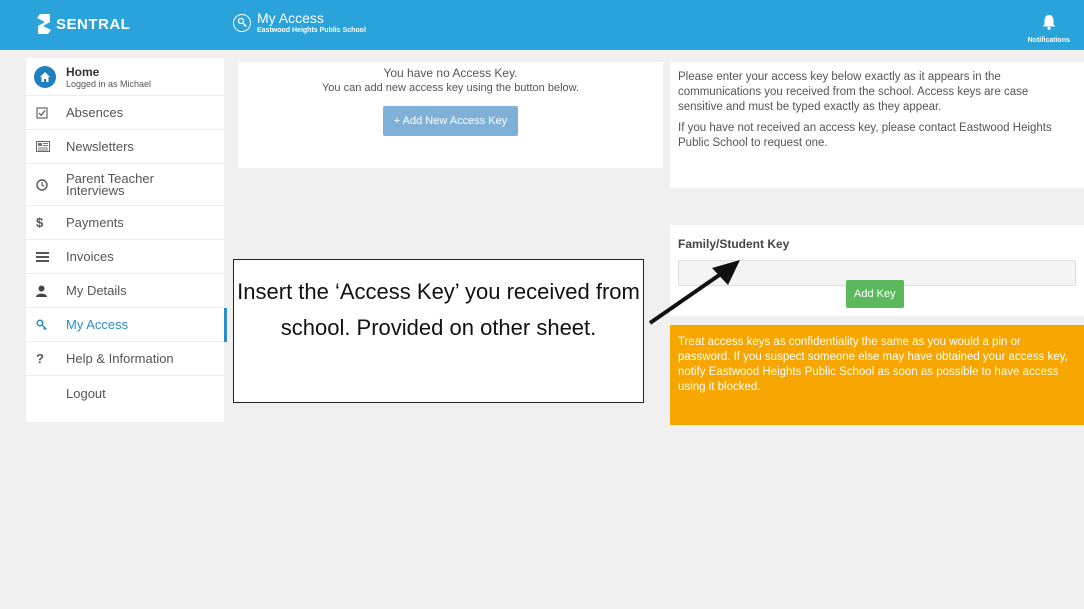 This screenshot has height=609, width=1084. What do you see at coordinates (125, 77) in the screenshot?
I see `sidebar-item-home: Home Logged in as Michael` at bounding box center [125, 77].